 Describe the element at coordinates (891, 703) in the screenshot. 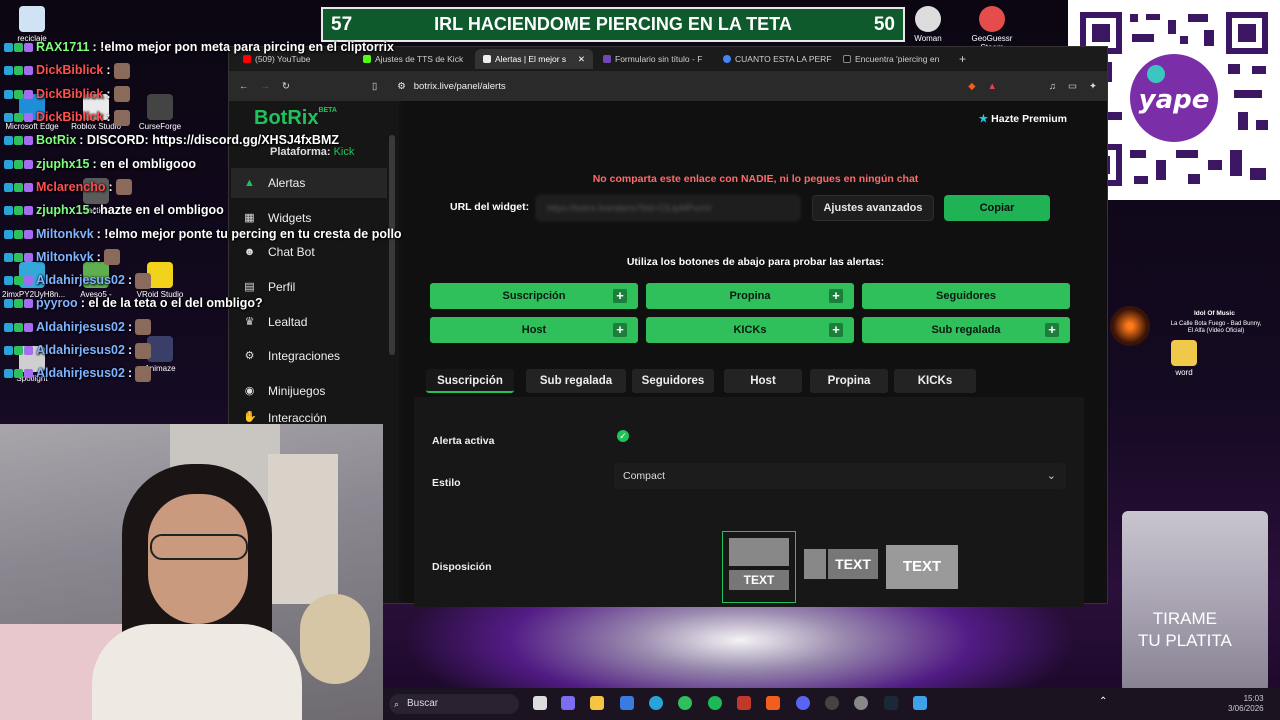

I see `steam-icon` at that location.